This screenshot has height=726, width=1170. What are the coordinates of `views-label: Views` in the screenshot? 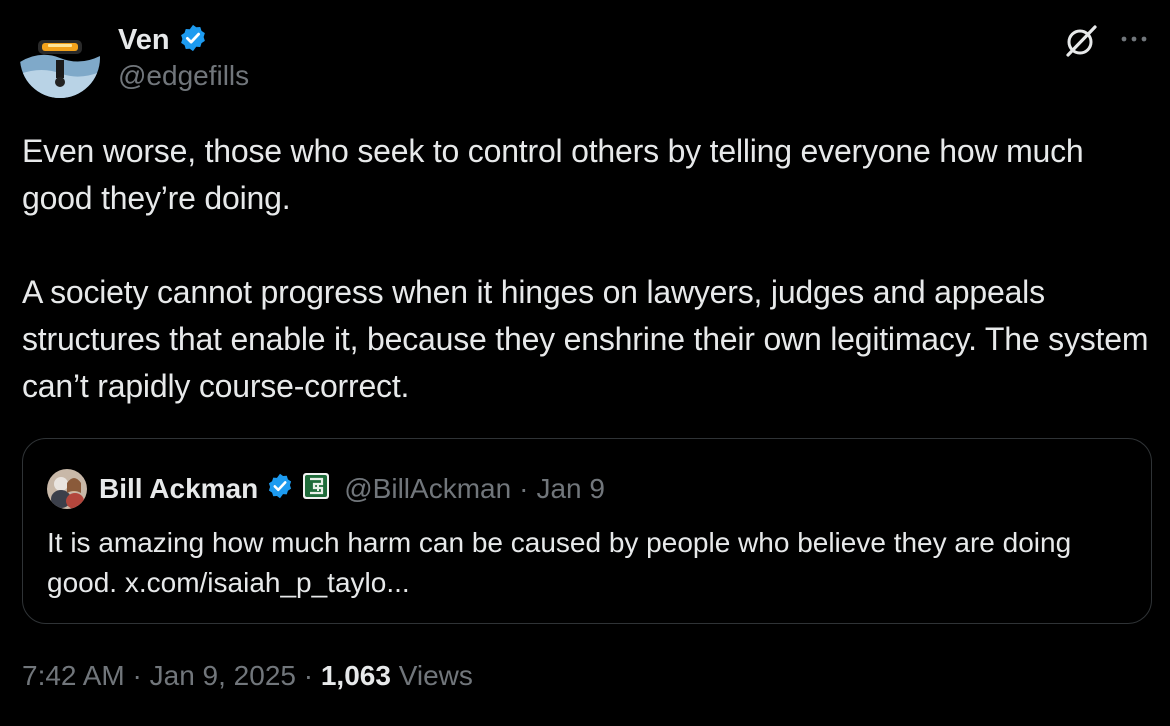 It's located at (436, 675).